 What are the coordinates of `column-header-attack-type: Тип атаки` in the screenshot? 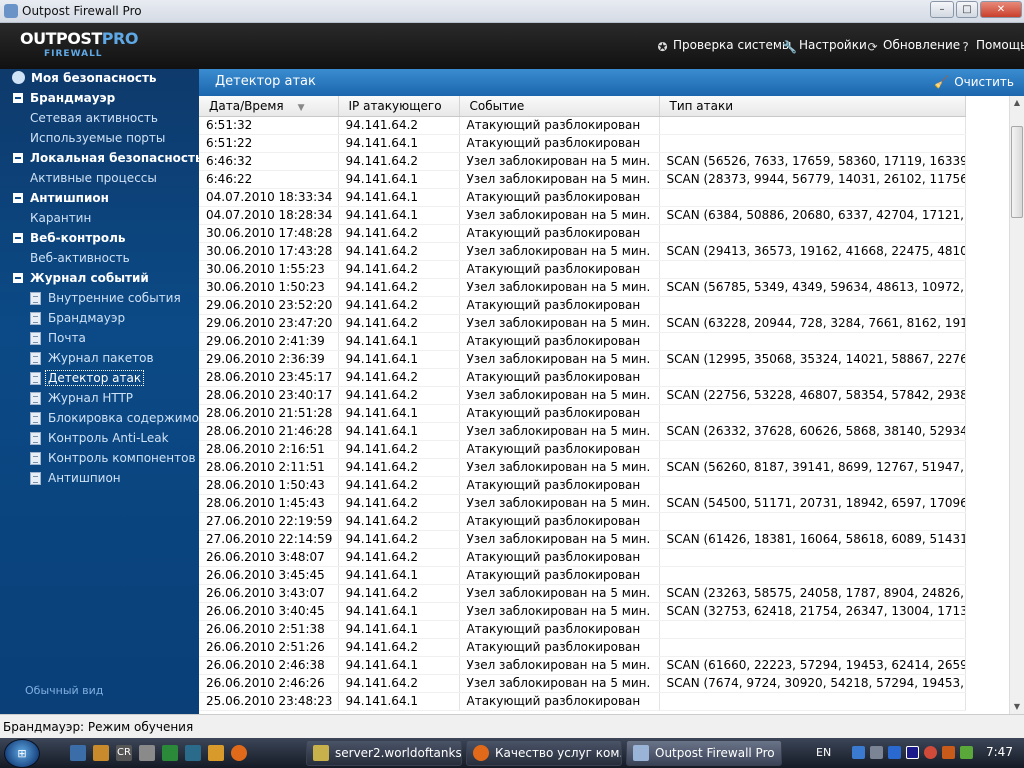 It's located at (812, 106).